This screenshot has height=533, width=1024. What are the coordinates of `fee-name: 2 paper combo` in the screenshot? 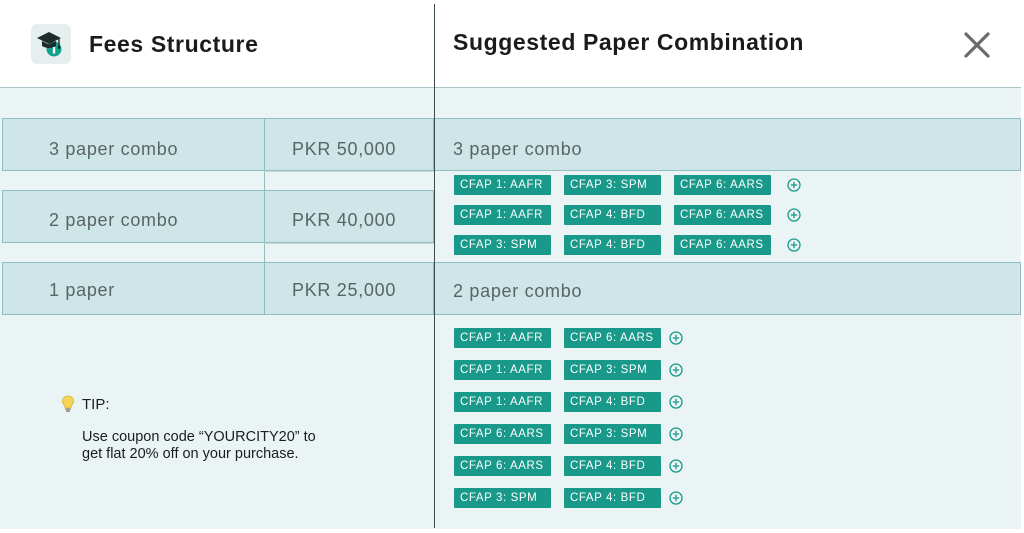 It's located at (114, 220).